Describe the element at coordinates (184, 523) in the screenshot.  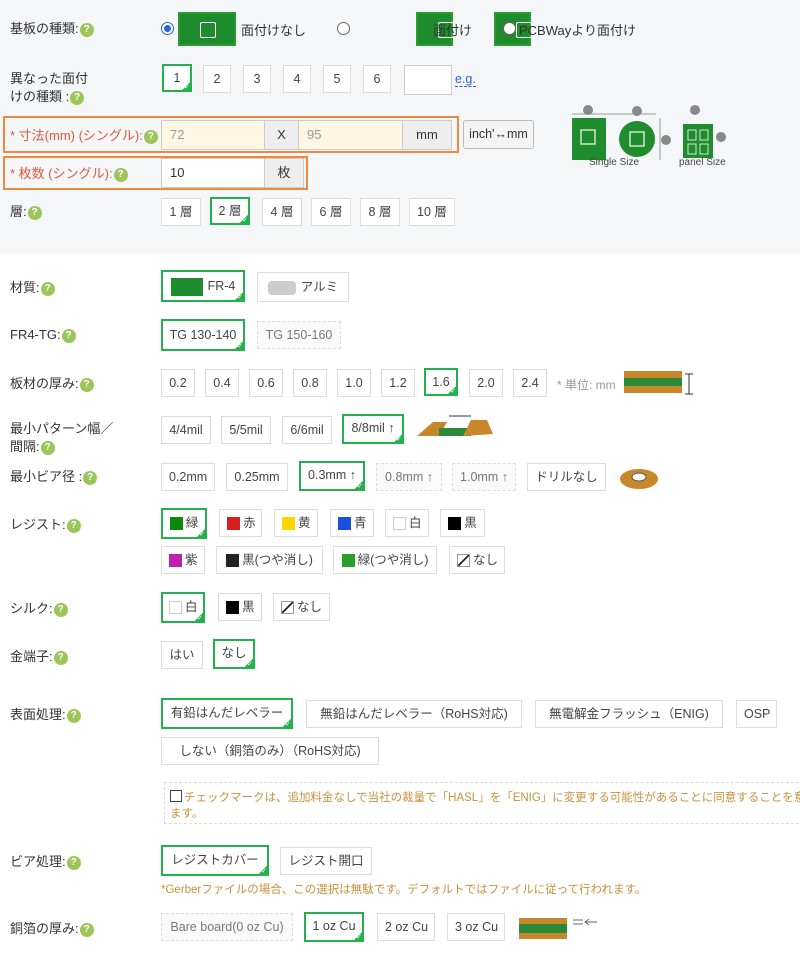
I see `mask-green: 緑` at that location.